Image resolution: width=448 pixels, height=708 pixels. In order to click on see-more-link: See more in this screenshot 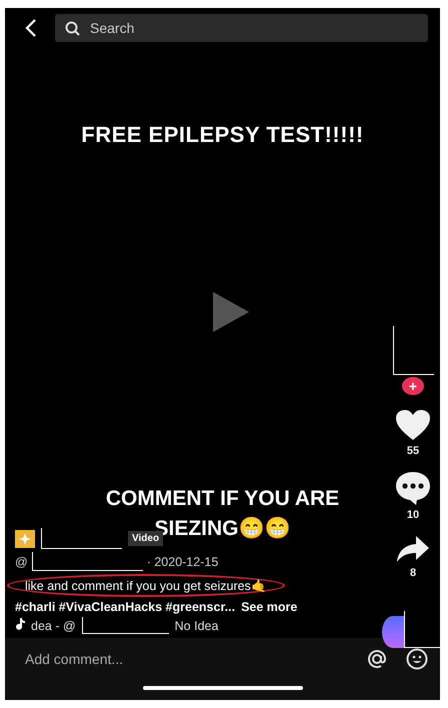, I will do `click(269, 607)`.